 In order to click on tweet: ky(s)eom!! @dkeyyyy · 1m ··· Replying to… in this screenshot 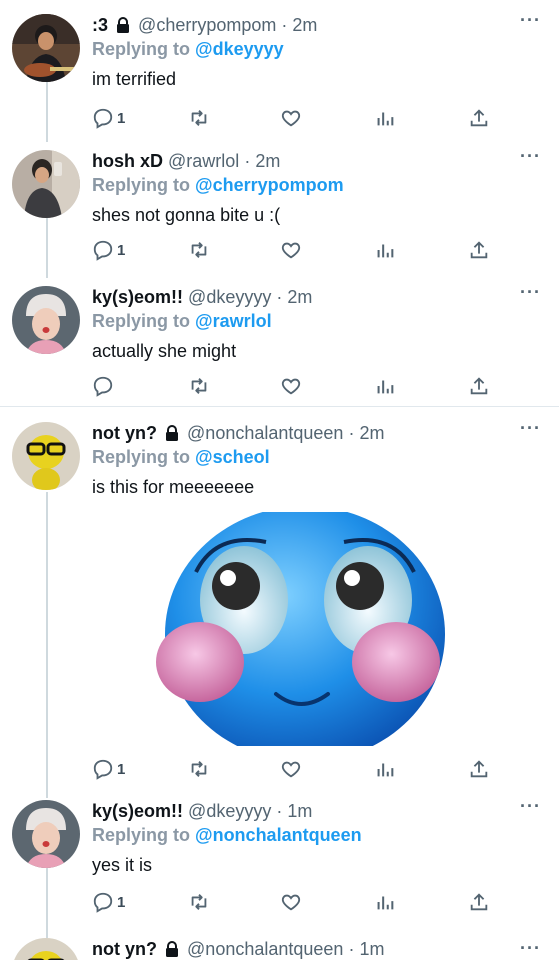, I will do `click(279, 858)`.